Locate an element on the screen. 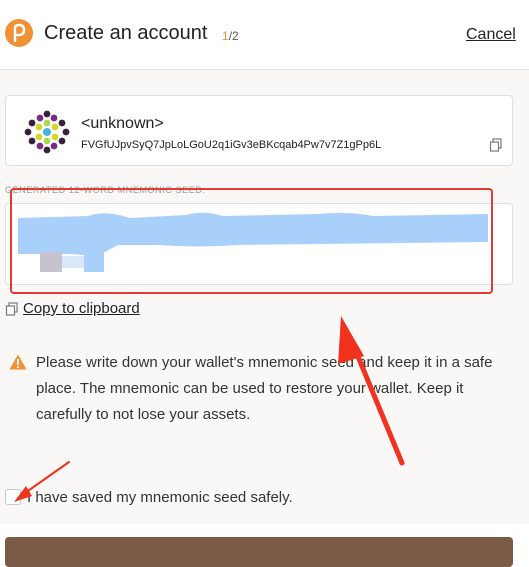 The width and height of the screenshot is (529, 567). polkadot-logo-icon is located at coordinates (19, 33).